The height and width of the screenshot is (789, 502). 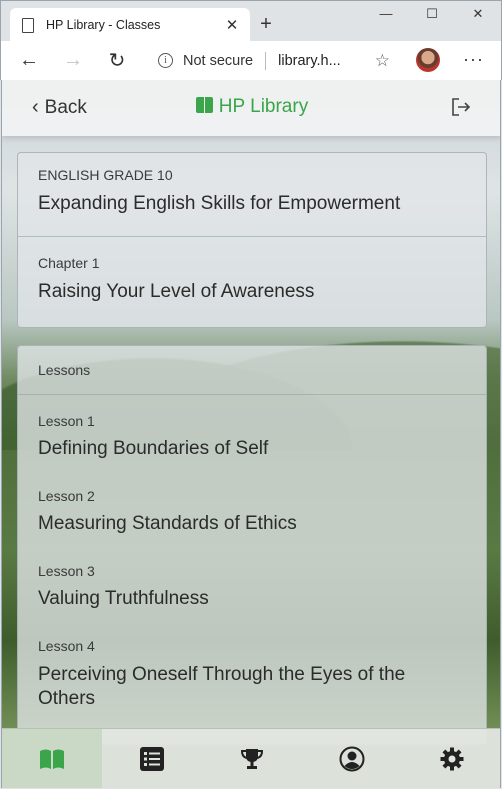 I want to click on brand-title: HP Library, so click(x=251, y=107).